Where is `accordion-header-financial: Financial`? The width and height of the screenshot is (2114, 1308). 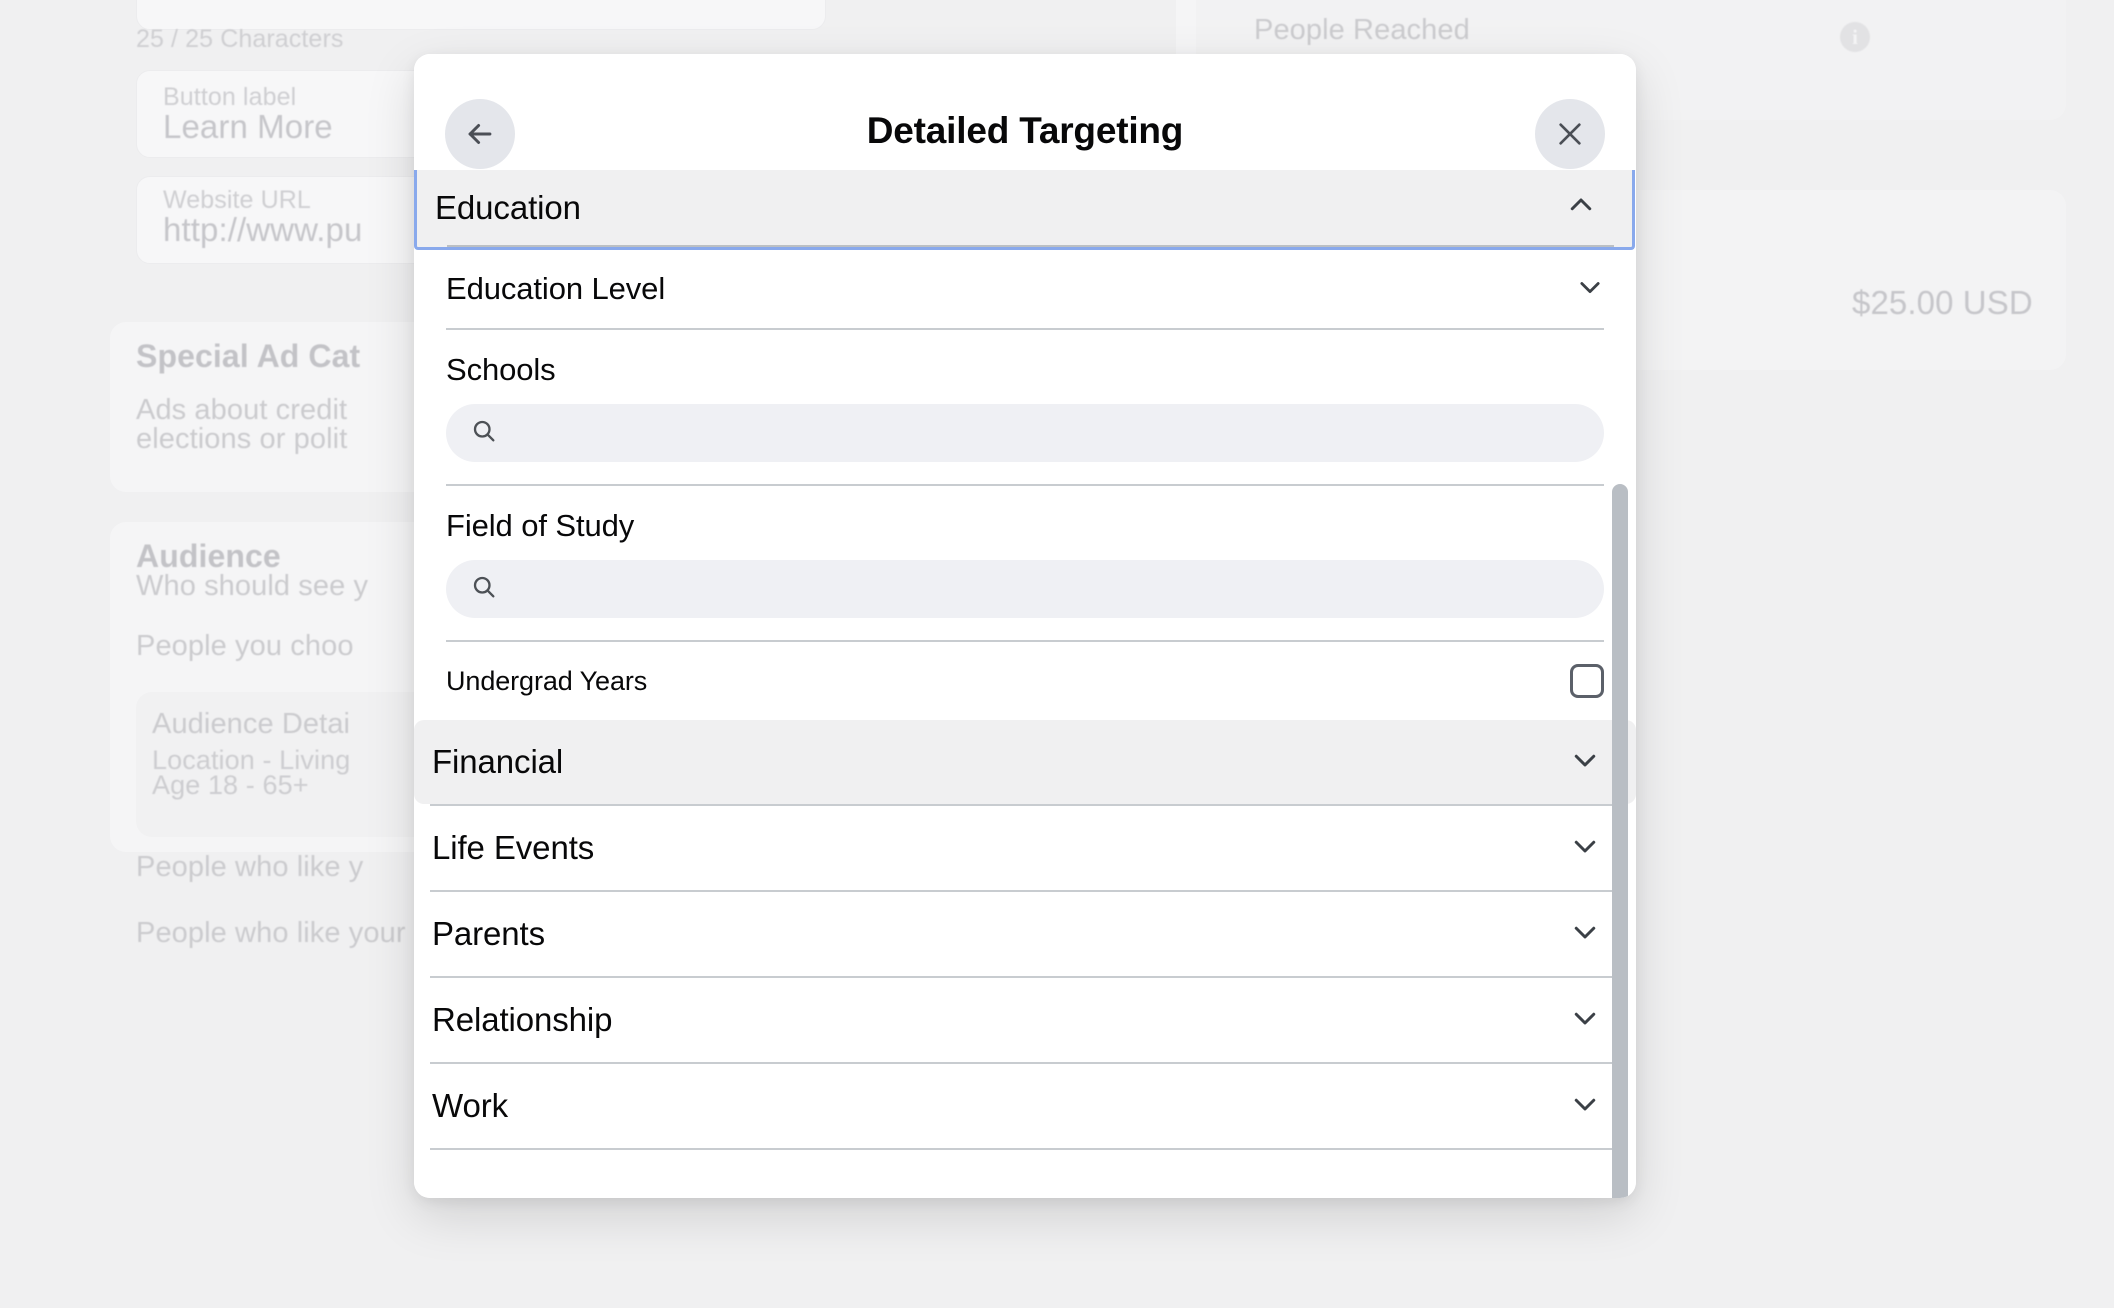 accordion-header-financial: Financial is located at coordinates (1025, 762).